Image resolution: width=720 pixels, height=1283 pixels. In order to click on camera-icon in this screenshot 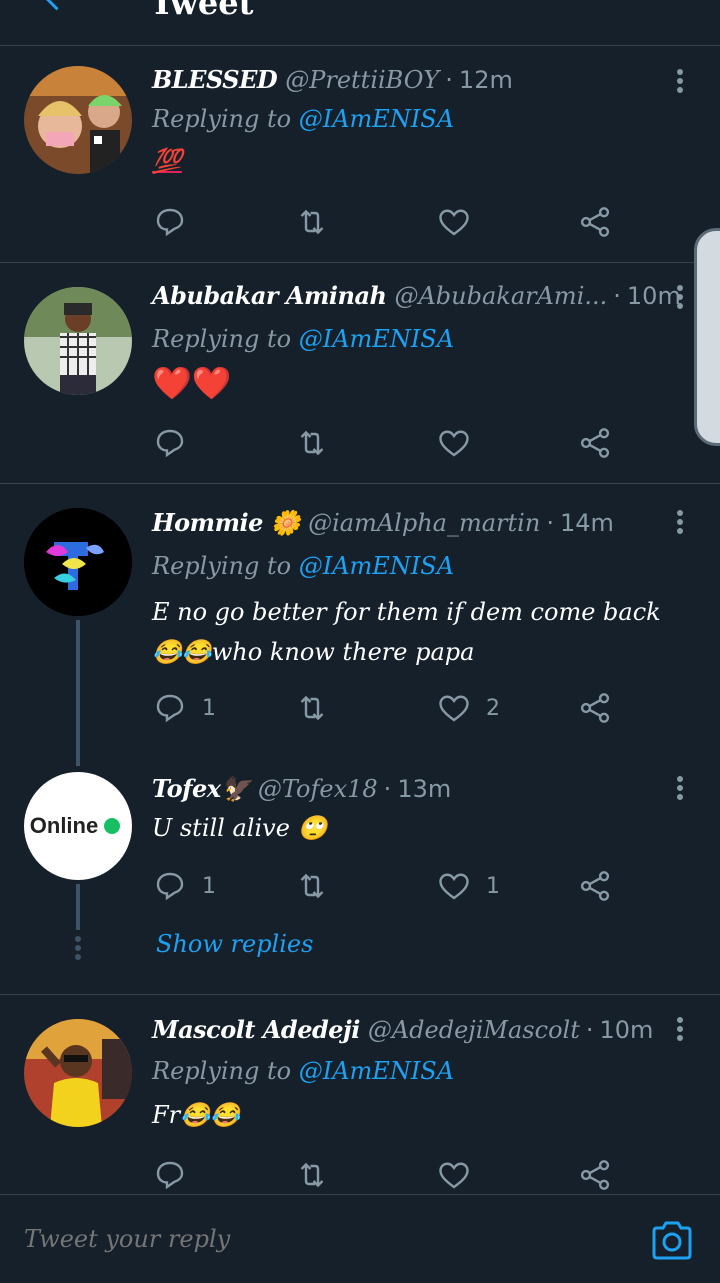, I will do `click(672, 1241)`.